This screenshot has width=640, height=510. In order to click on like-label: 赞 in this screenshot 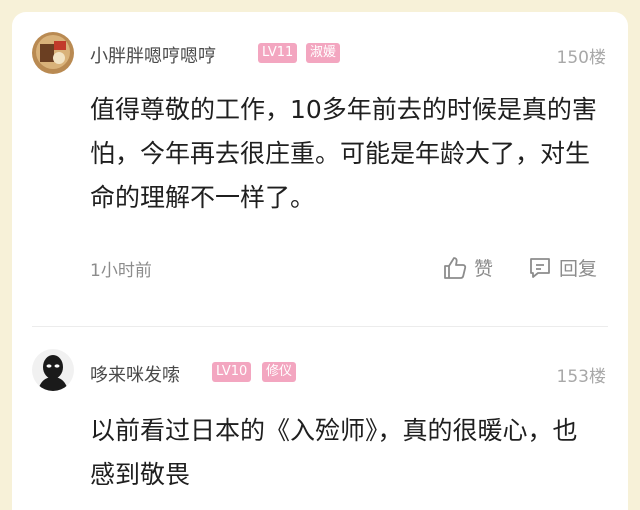, I will do `click(484, 269)`.